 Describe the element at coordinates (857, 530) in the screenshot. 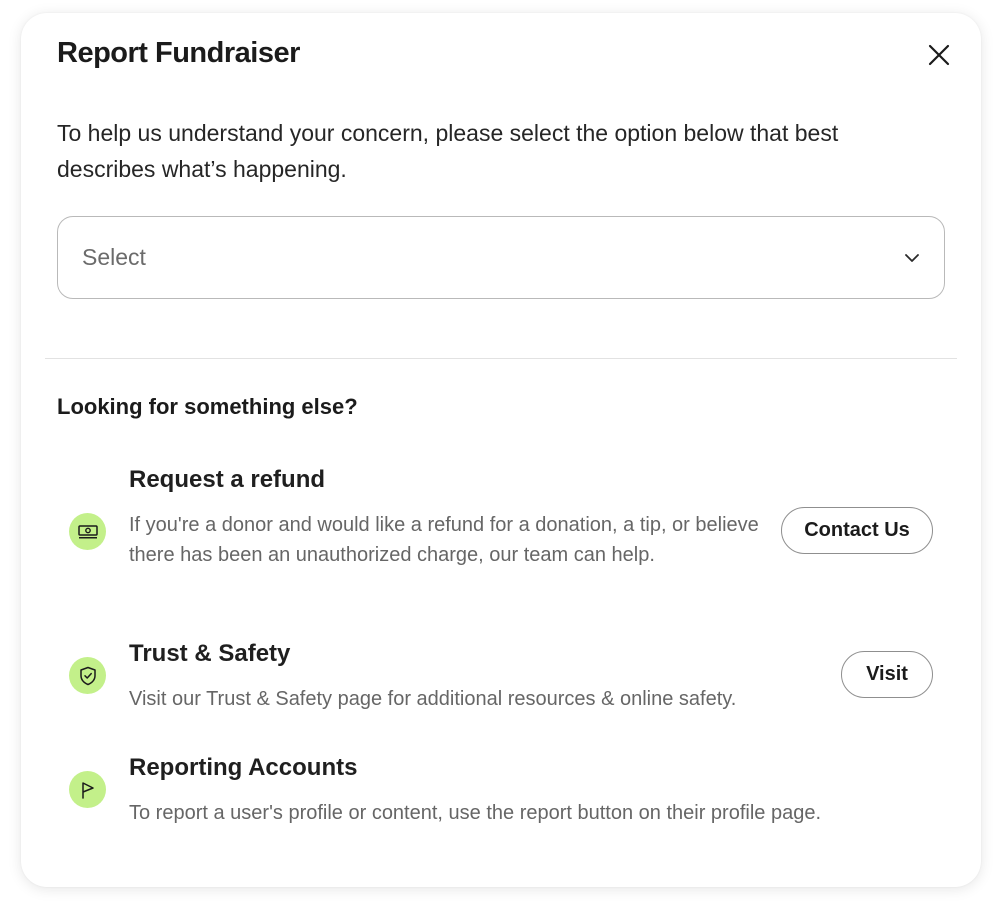

I see `contact-us-button: Contact Us` at that location.